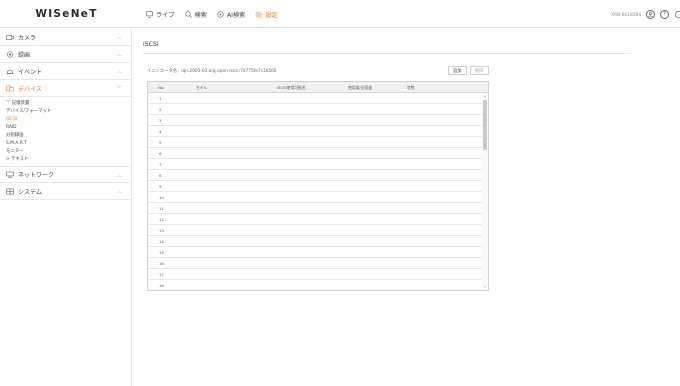  Describe the element at coordinates (318, 274) in the screenshot. I see `table-row: 17` at that location.